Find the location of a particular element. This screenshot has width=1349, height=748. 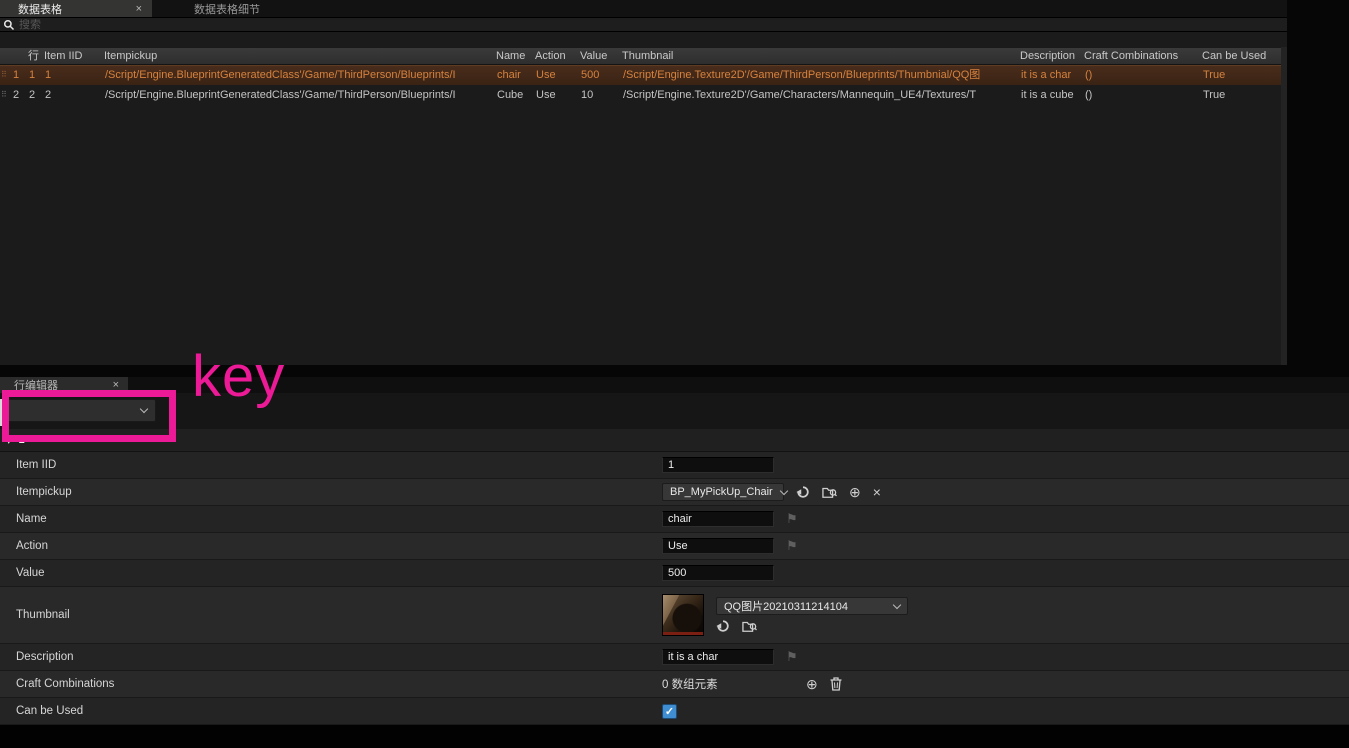

property-label: Value is located at coordinates (30, 573).